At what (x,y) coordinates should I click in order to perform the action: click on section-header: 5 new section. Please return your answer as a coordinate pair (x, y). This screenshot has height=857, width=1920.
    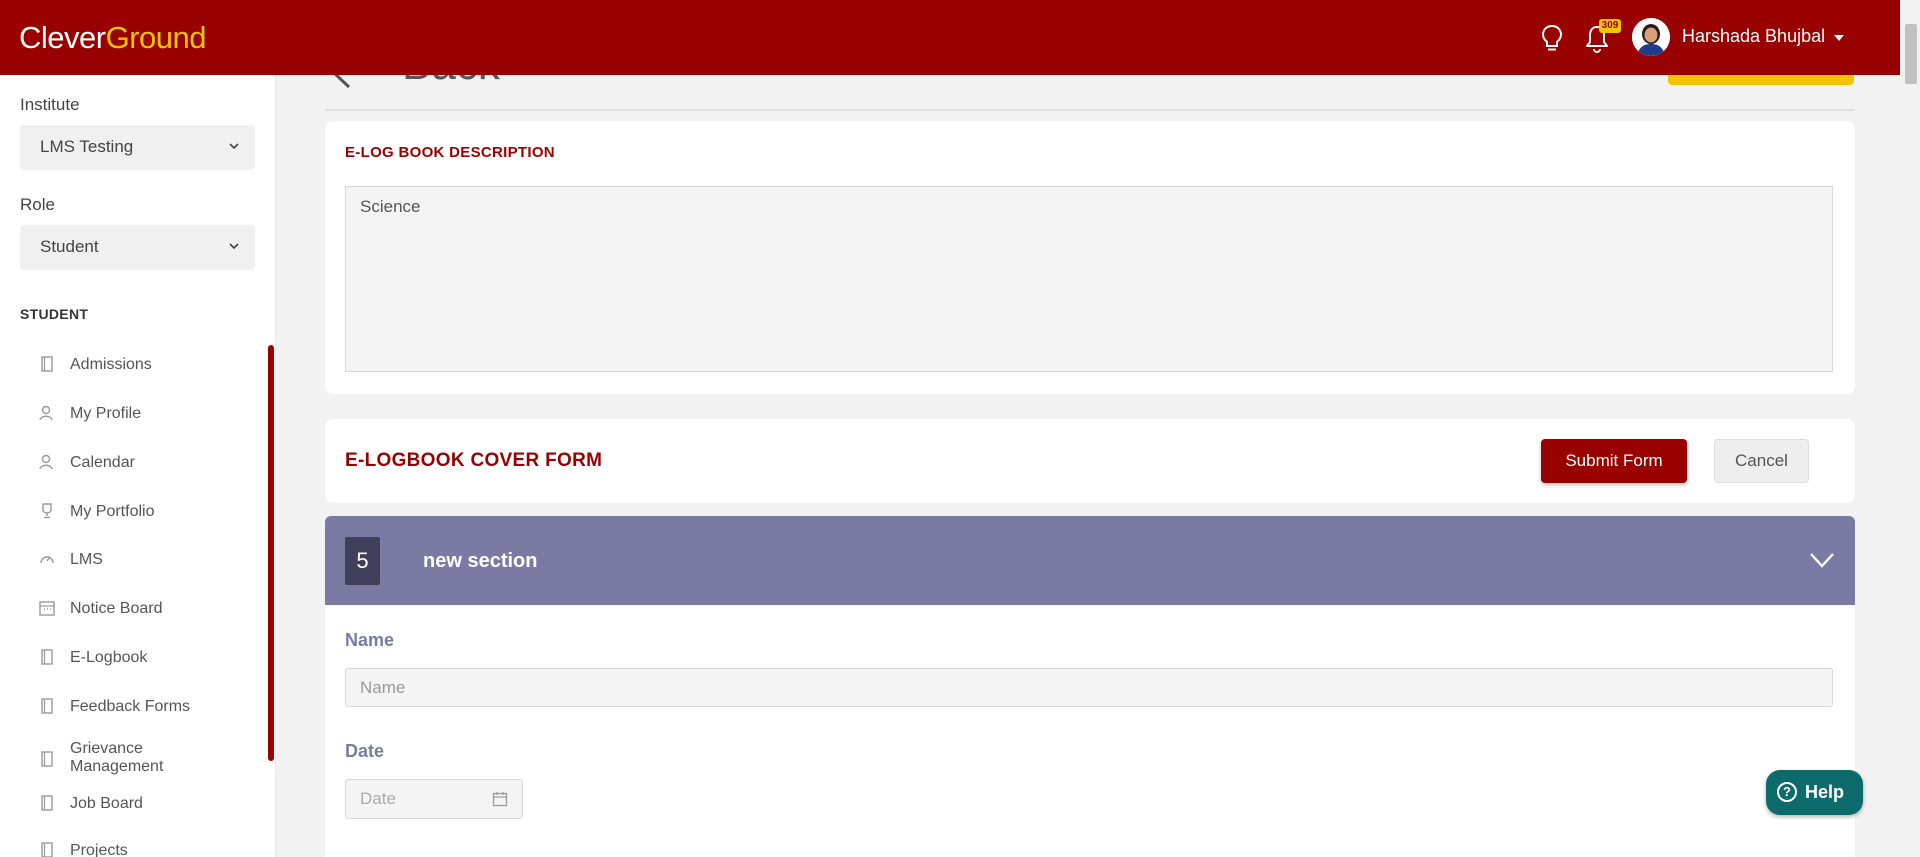
    Looking at the image, I should click on (1090, 560).